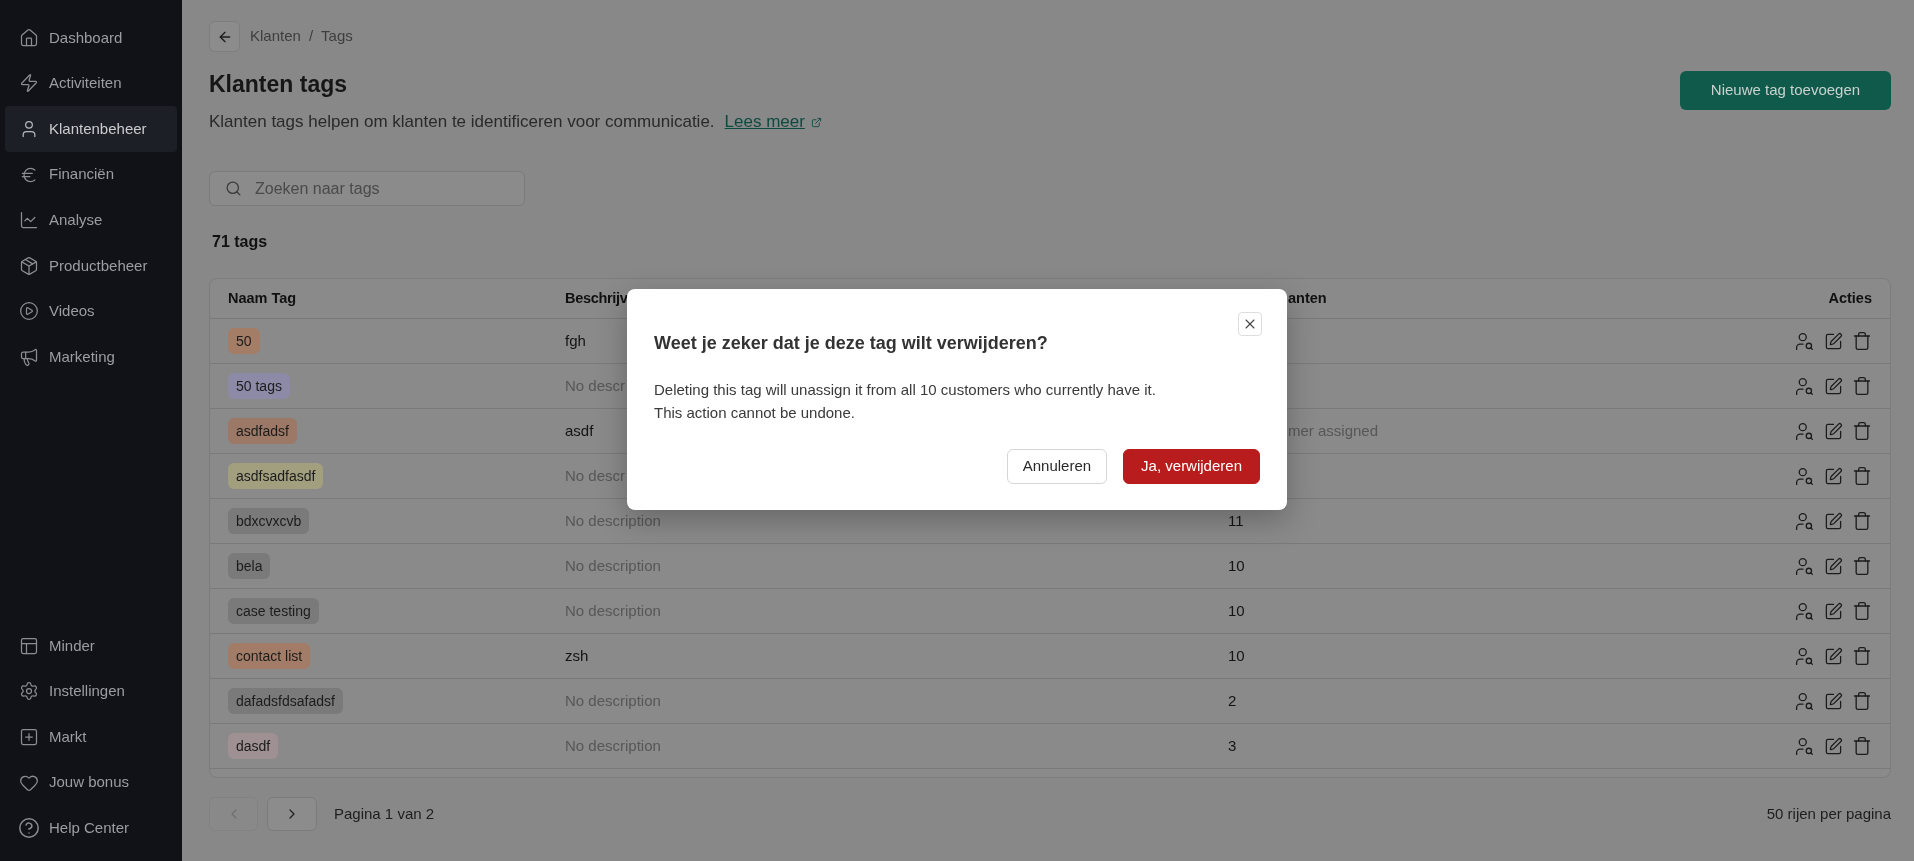 The height and width of the screenshot is (861, 1914). I want to click on tag-chip: dasdf, so click(253, 746).